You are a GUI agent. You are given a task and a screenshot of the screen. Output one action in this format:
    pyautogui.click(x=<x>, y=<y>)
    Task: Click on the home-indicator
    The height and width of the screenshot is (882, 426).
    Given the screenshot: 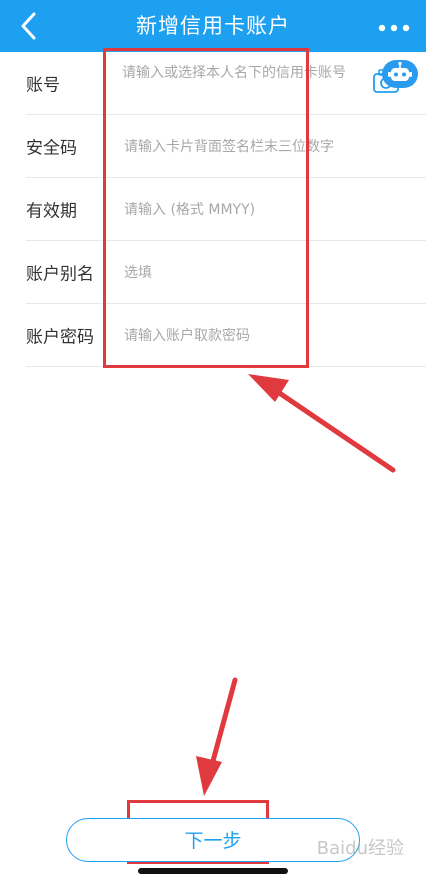 What is the action you would take?
    pyautogui.click(x=213, y=871)
    